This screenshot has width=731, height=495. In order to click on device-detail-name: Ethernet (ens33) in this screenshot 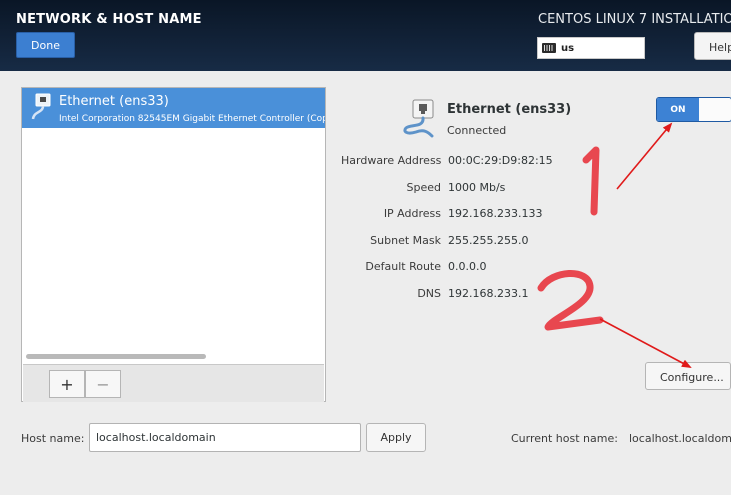, I will do `click(509, 109)`.